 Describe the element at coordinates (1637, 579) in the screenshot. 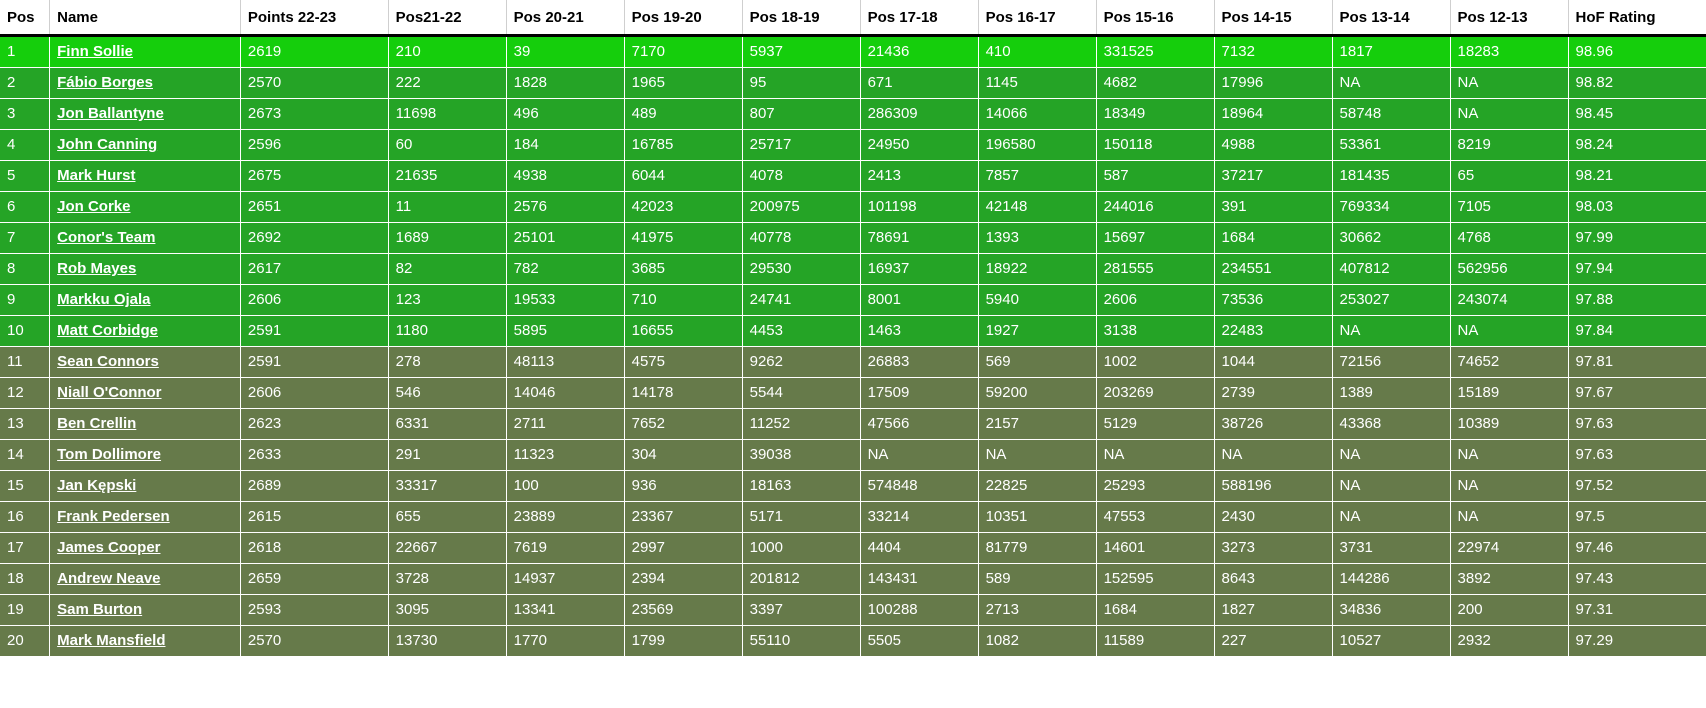

I see `cell-hof: 97.43` at that location.